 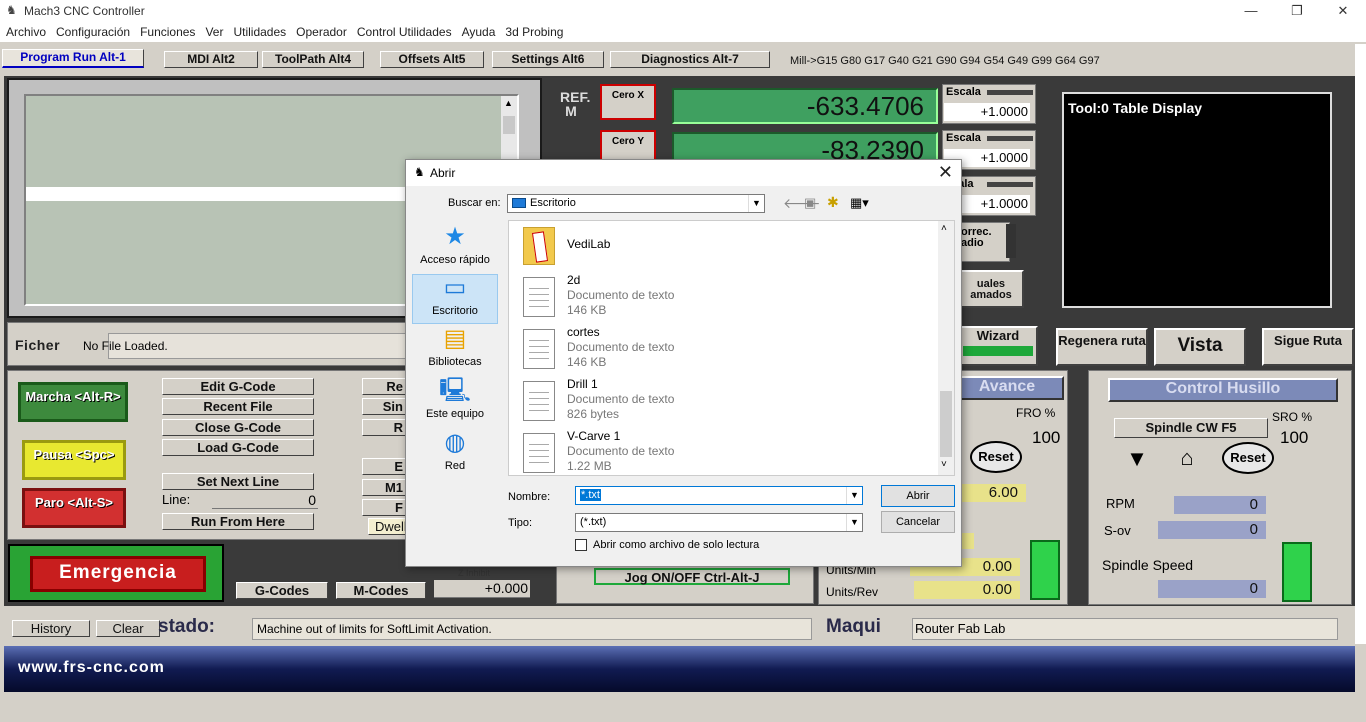 I want to click on spindle-cw-button: Spindle CW F5, so click(x=1191, y=428).